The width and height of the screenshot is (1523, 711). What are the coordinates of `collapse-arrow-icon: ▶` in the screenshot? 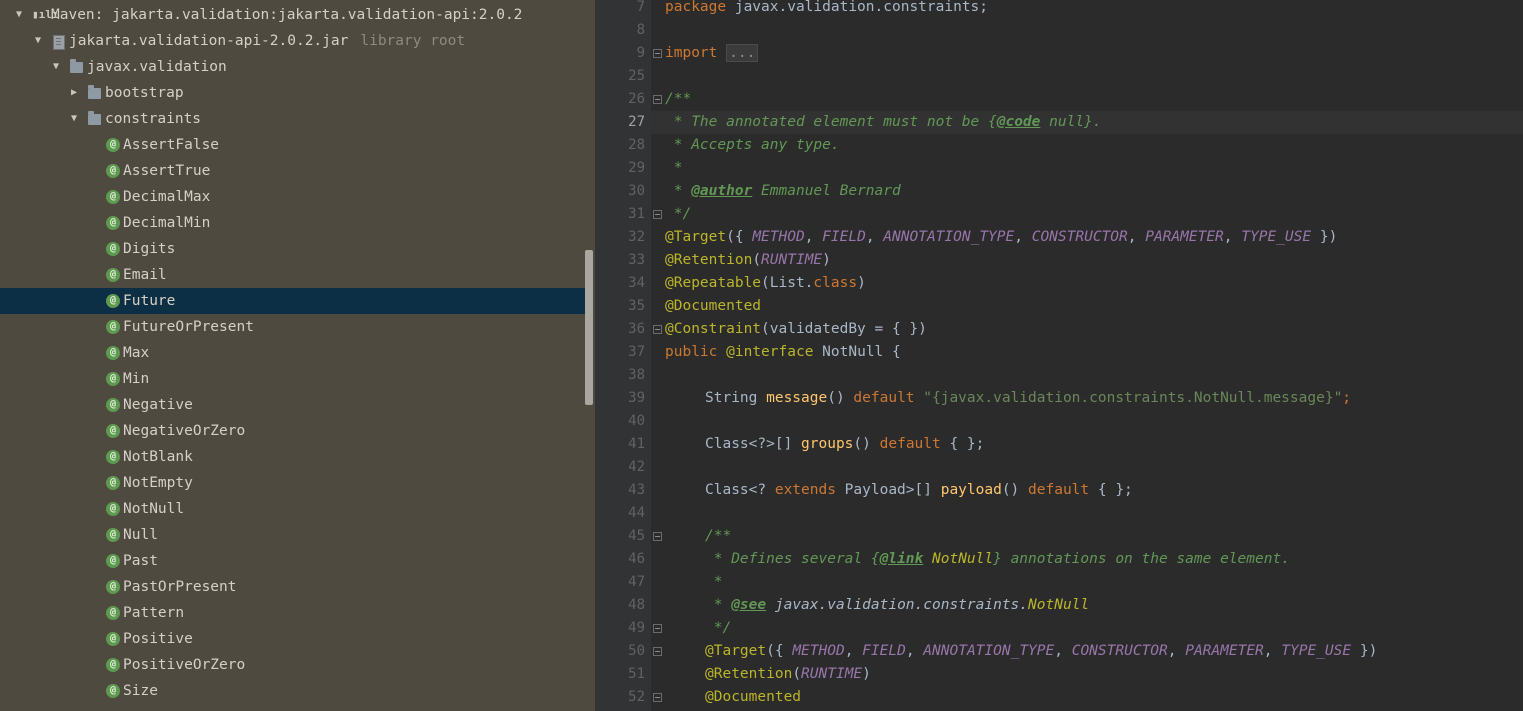 It's located at (74, 93).